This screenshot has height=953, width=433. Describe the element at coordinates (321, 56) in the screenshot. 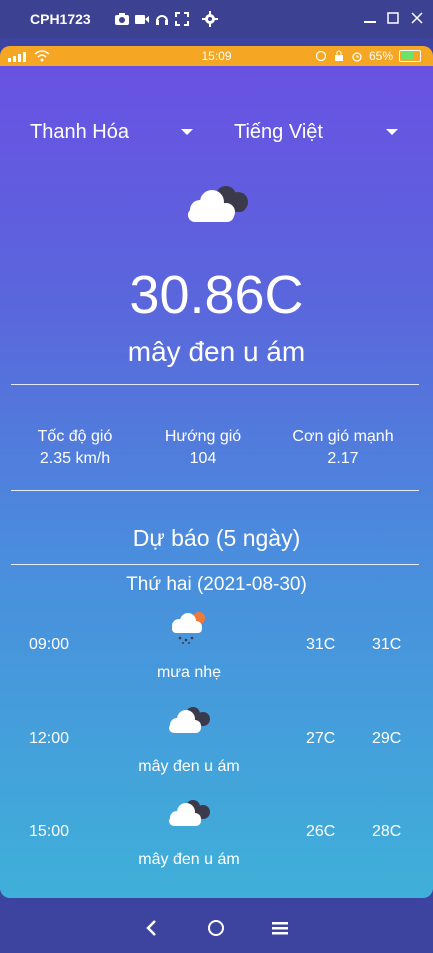

I see `settings-status-icon` at that location.